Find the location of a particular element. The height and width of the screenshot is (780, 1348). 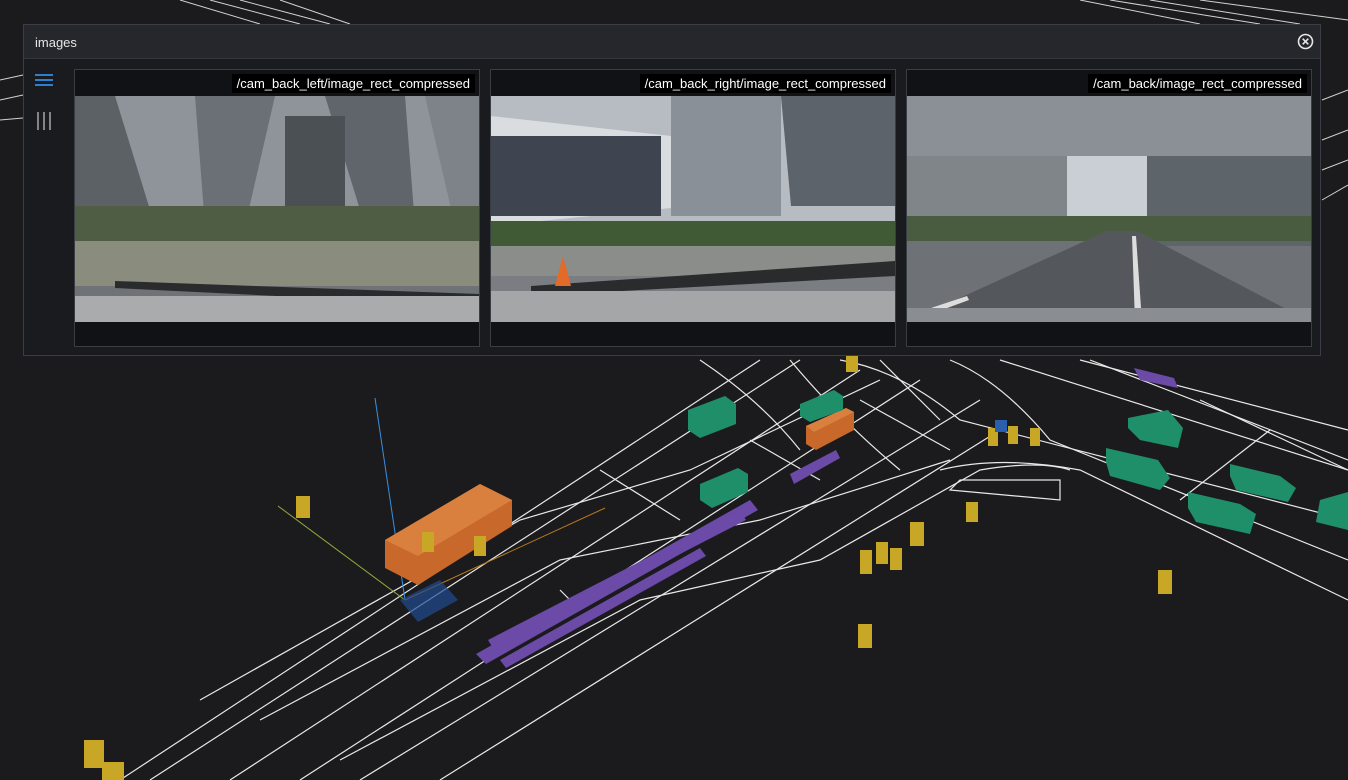

camera-tile-back: /cam_back/image_rect_compressed is located at coordinates (1109, 208).